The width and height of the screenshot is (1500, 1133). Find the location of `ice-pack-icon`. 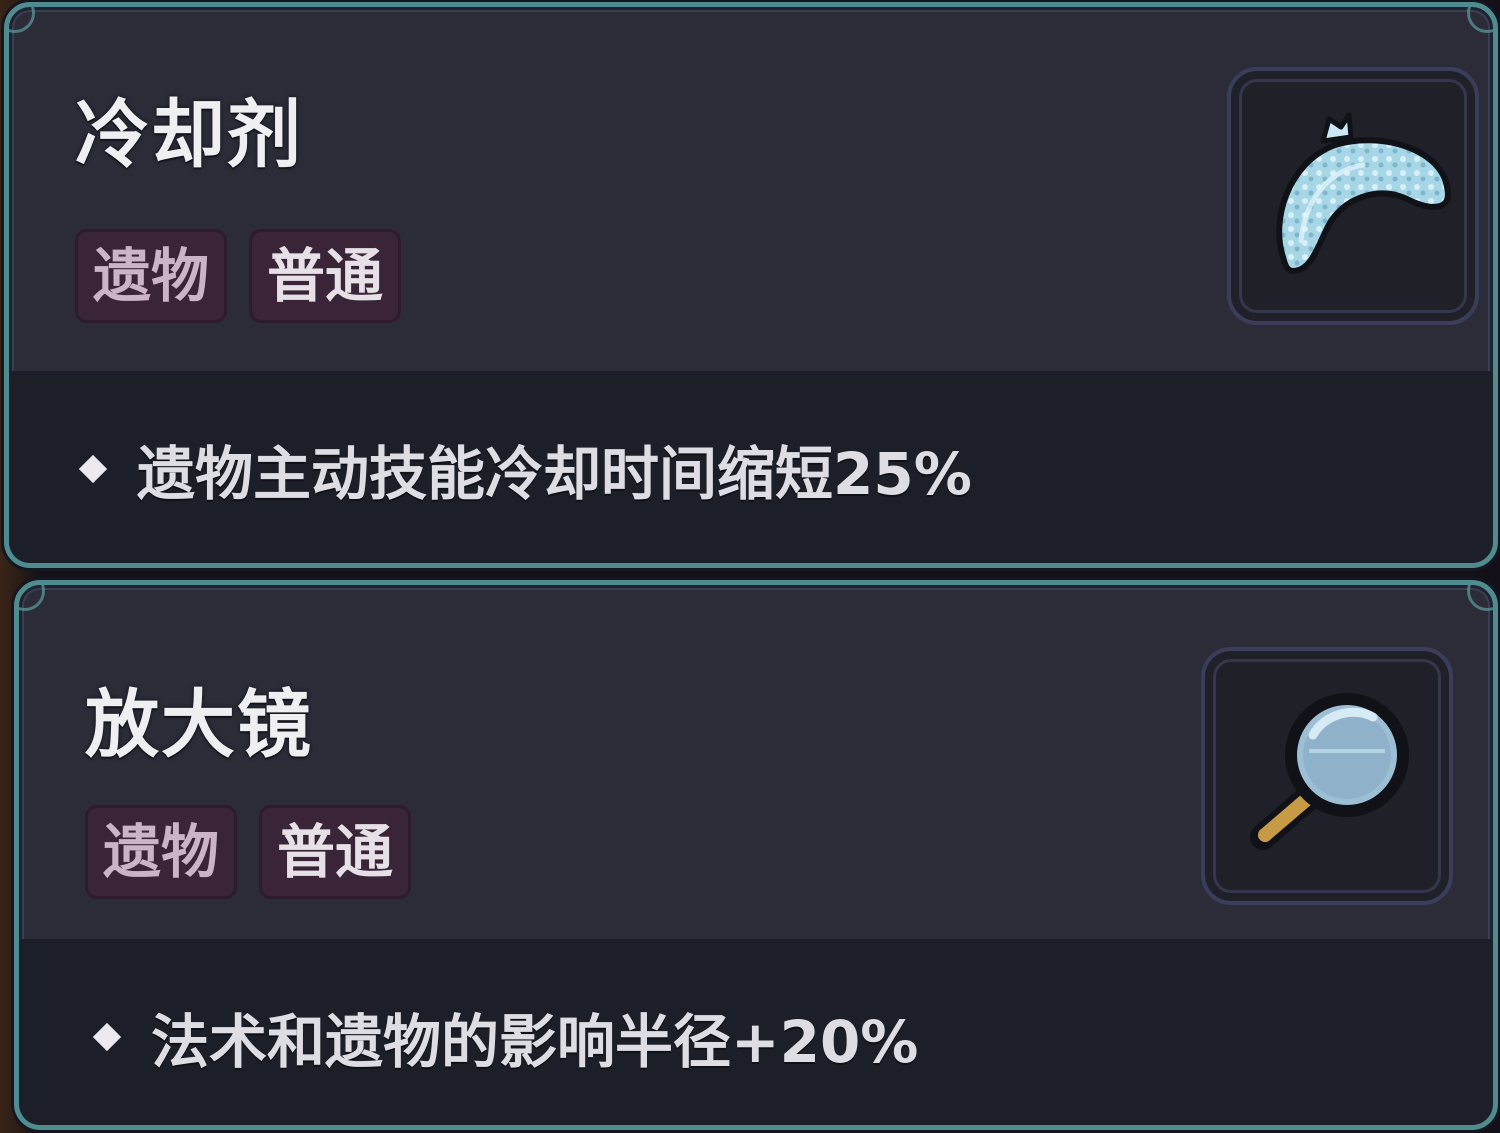

ice-pack-icon is located at coordinates (1363, 193).